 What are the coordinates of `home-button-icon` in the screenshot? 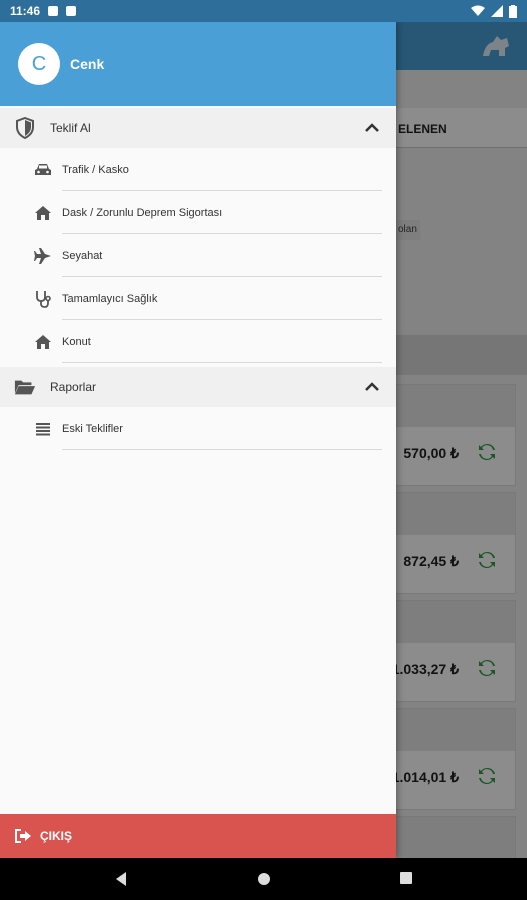 It's located at (264, 879).